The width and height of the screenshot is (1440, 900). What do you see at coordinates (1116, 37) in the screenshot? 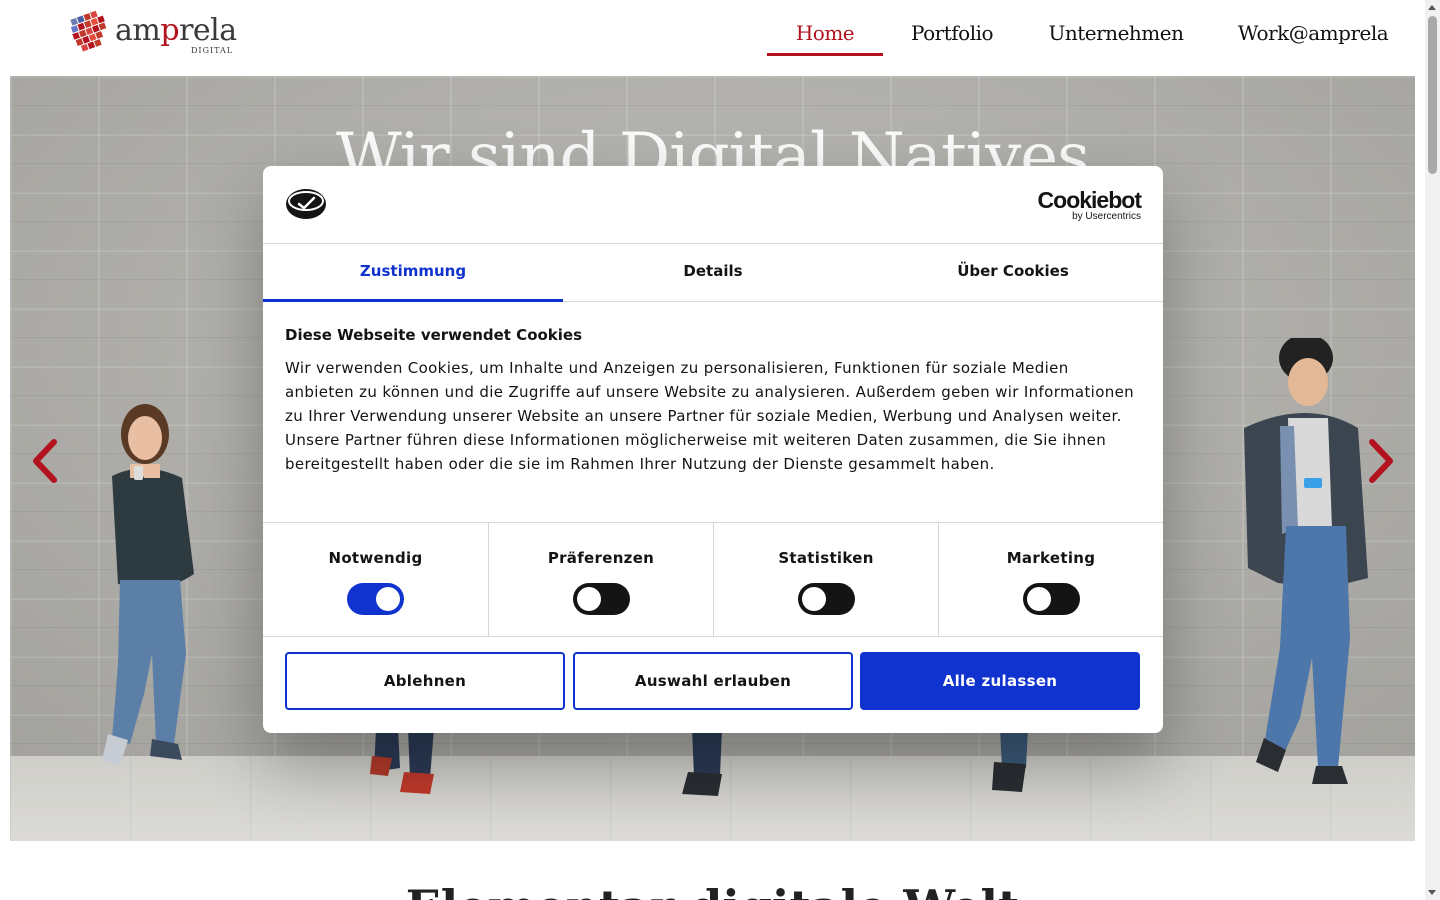
I see `nav-unternehmen: Unternehmen` at bounding box center [1116, 37].